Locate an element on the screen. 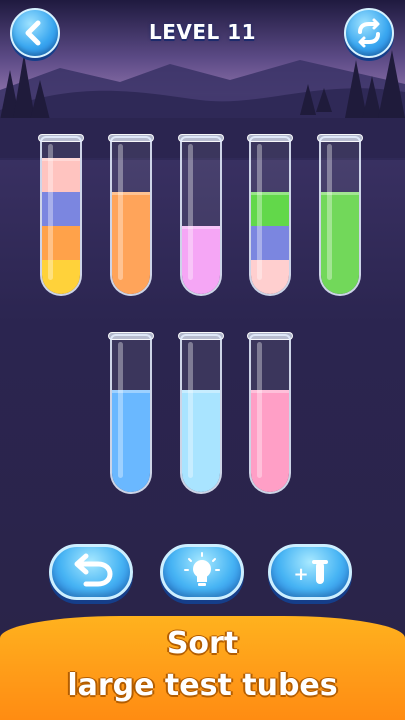 The width and height of the screenshot is (405, 720). add-tube-icon: + is located at coordinates (310, 572).